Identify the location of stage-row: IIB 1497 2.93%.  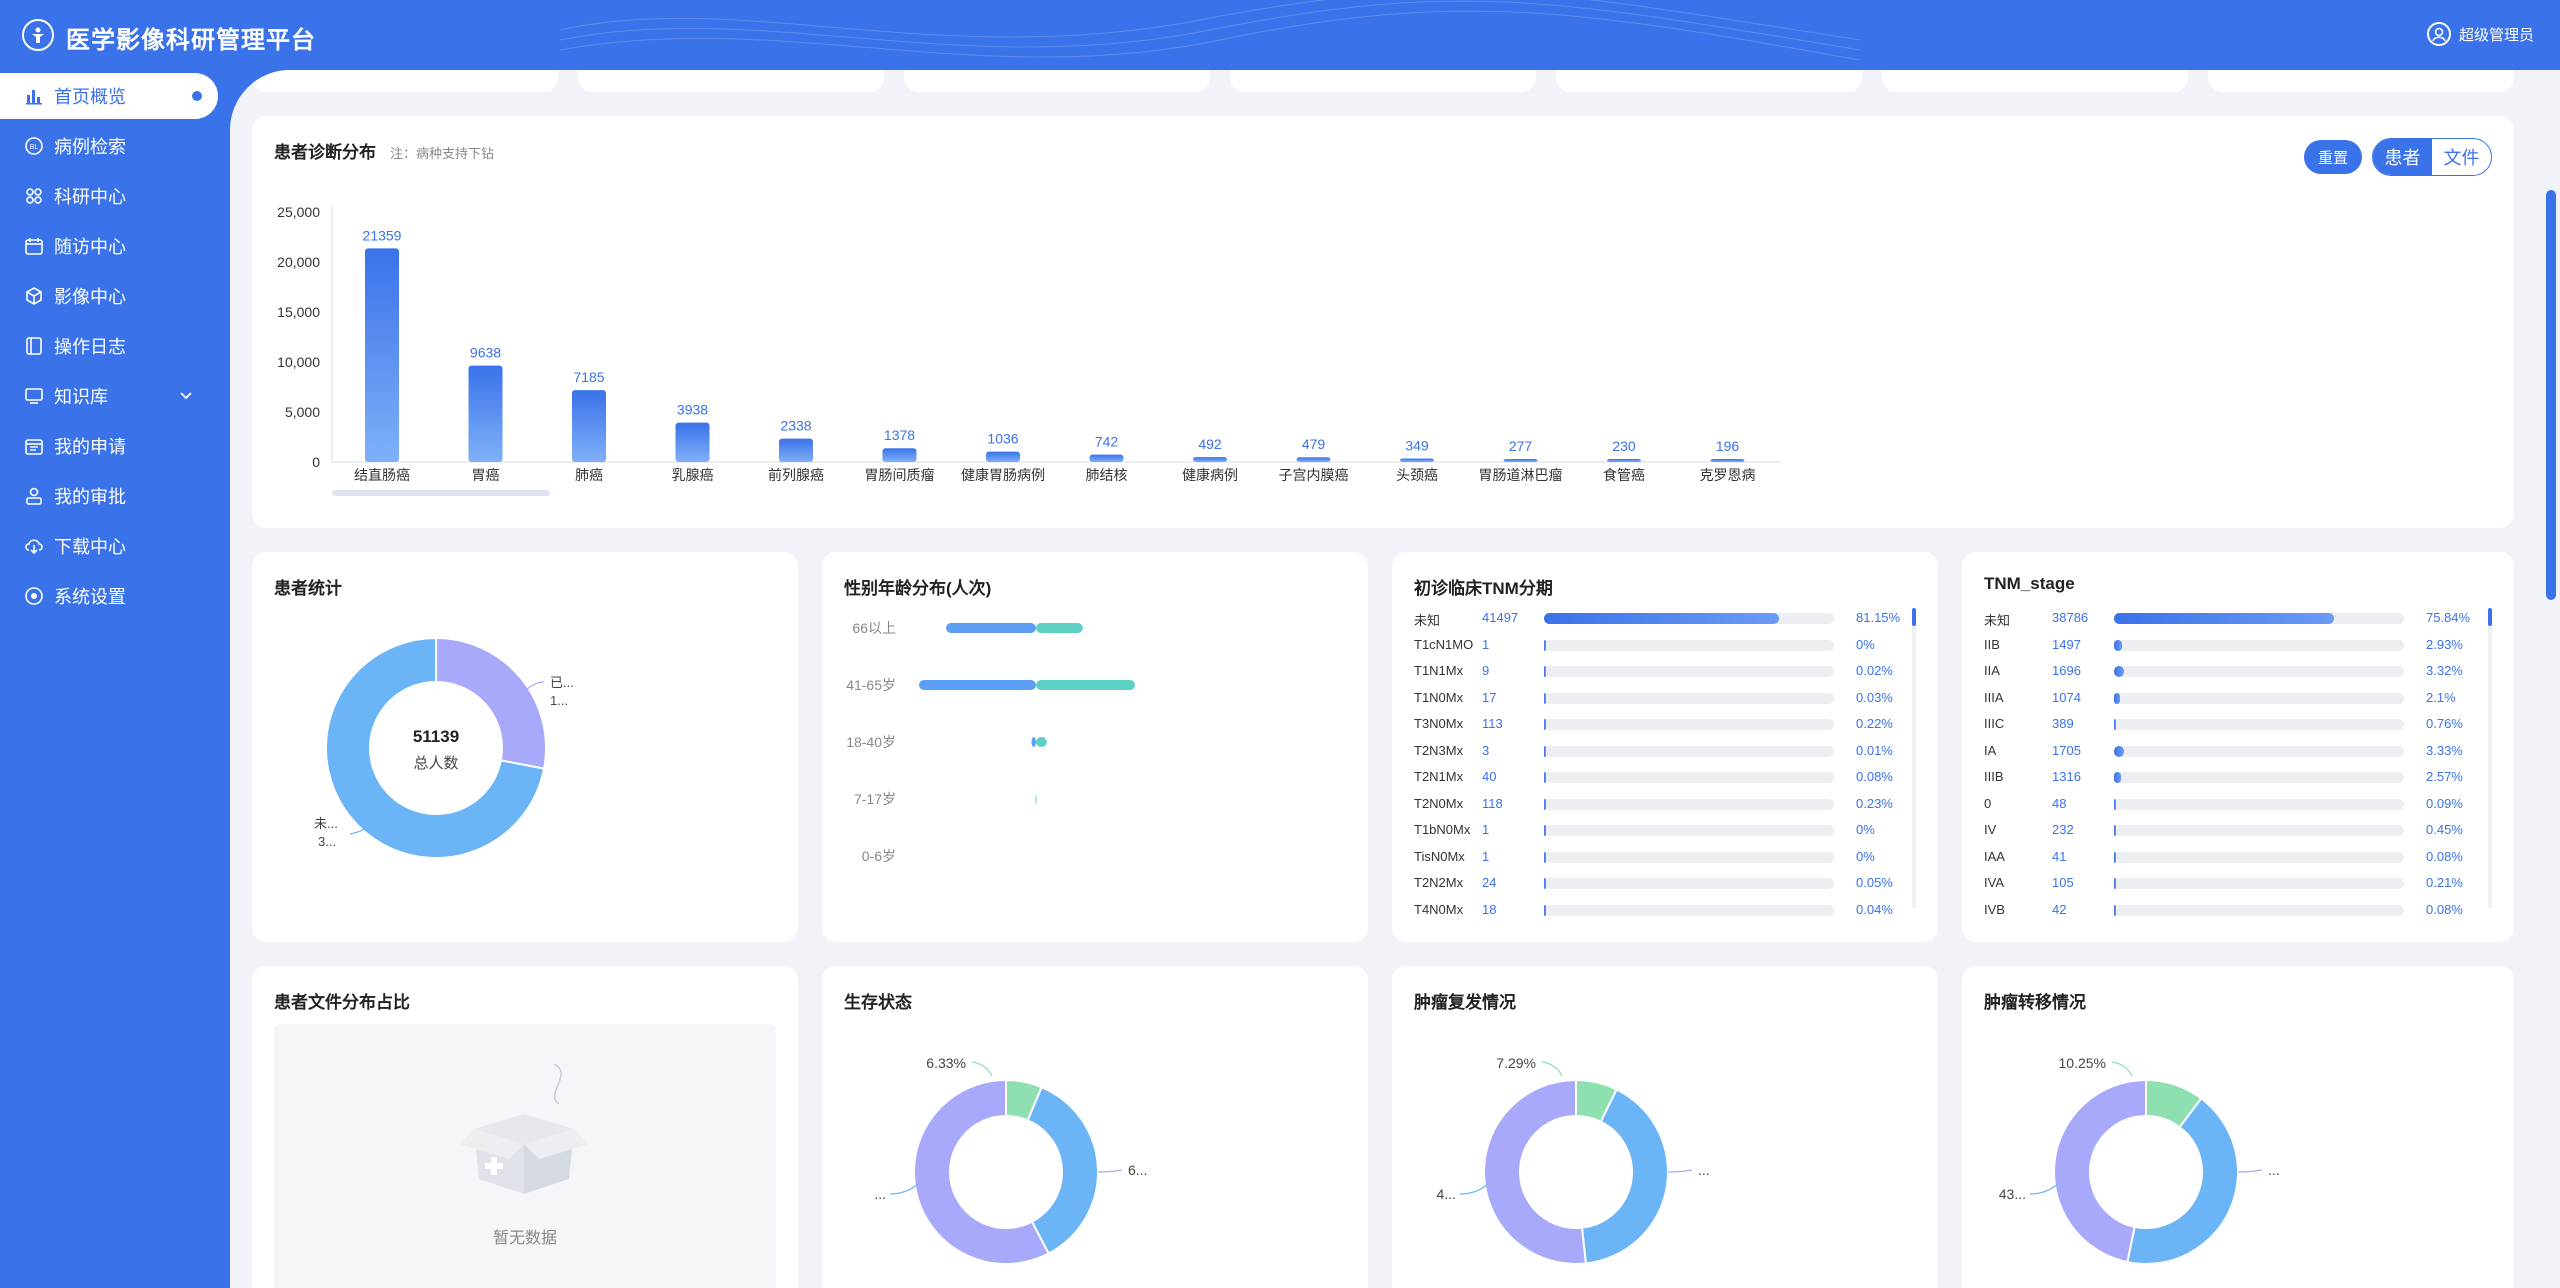
(2239, 645).